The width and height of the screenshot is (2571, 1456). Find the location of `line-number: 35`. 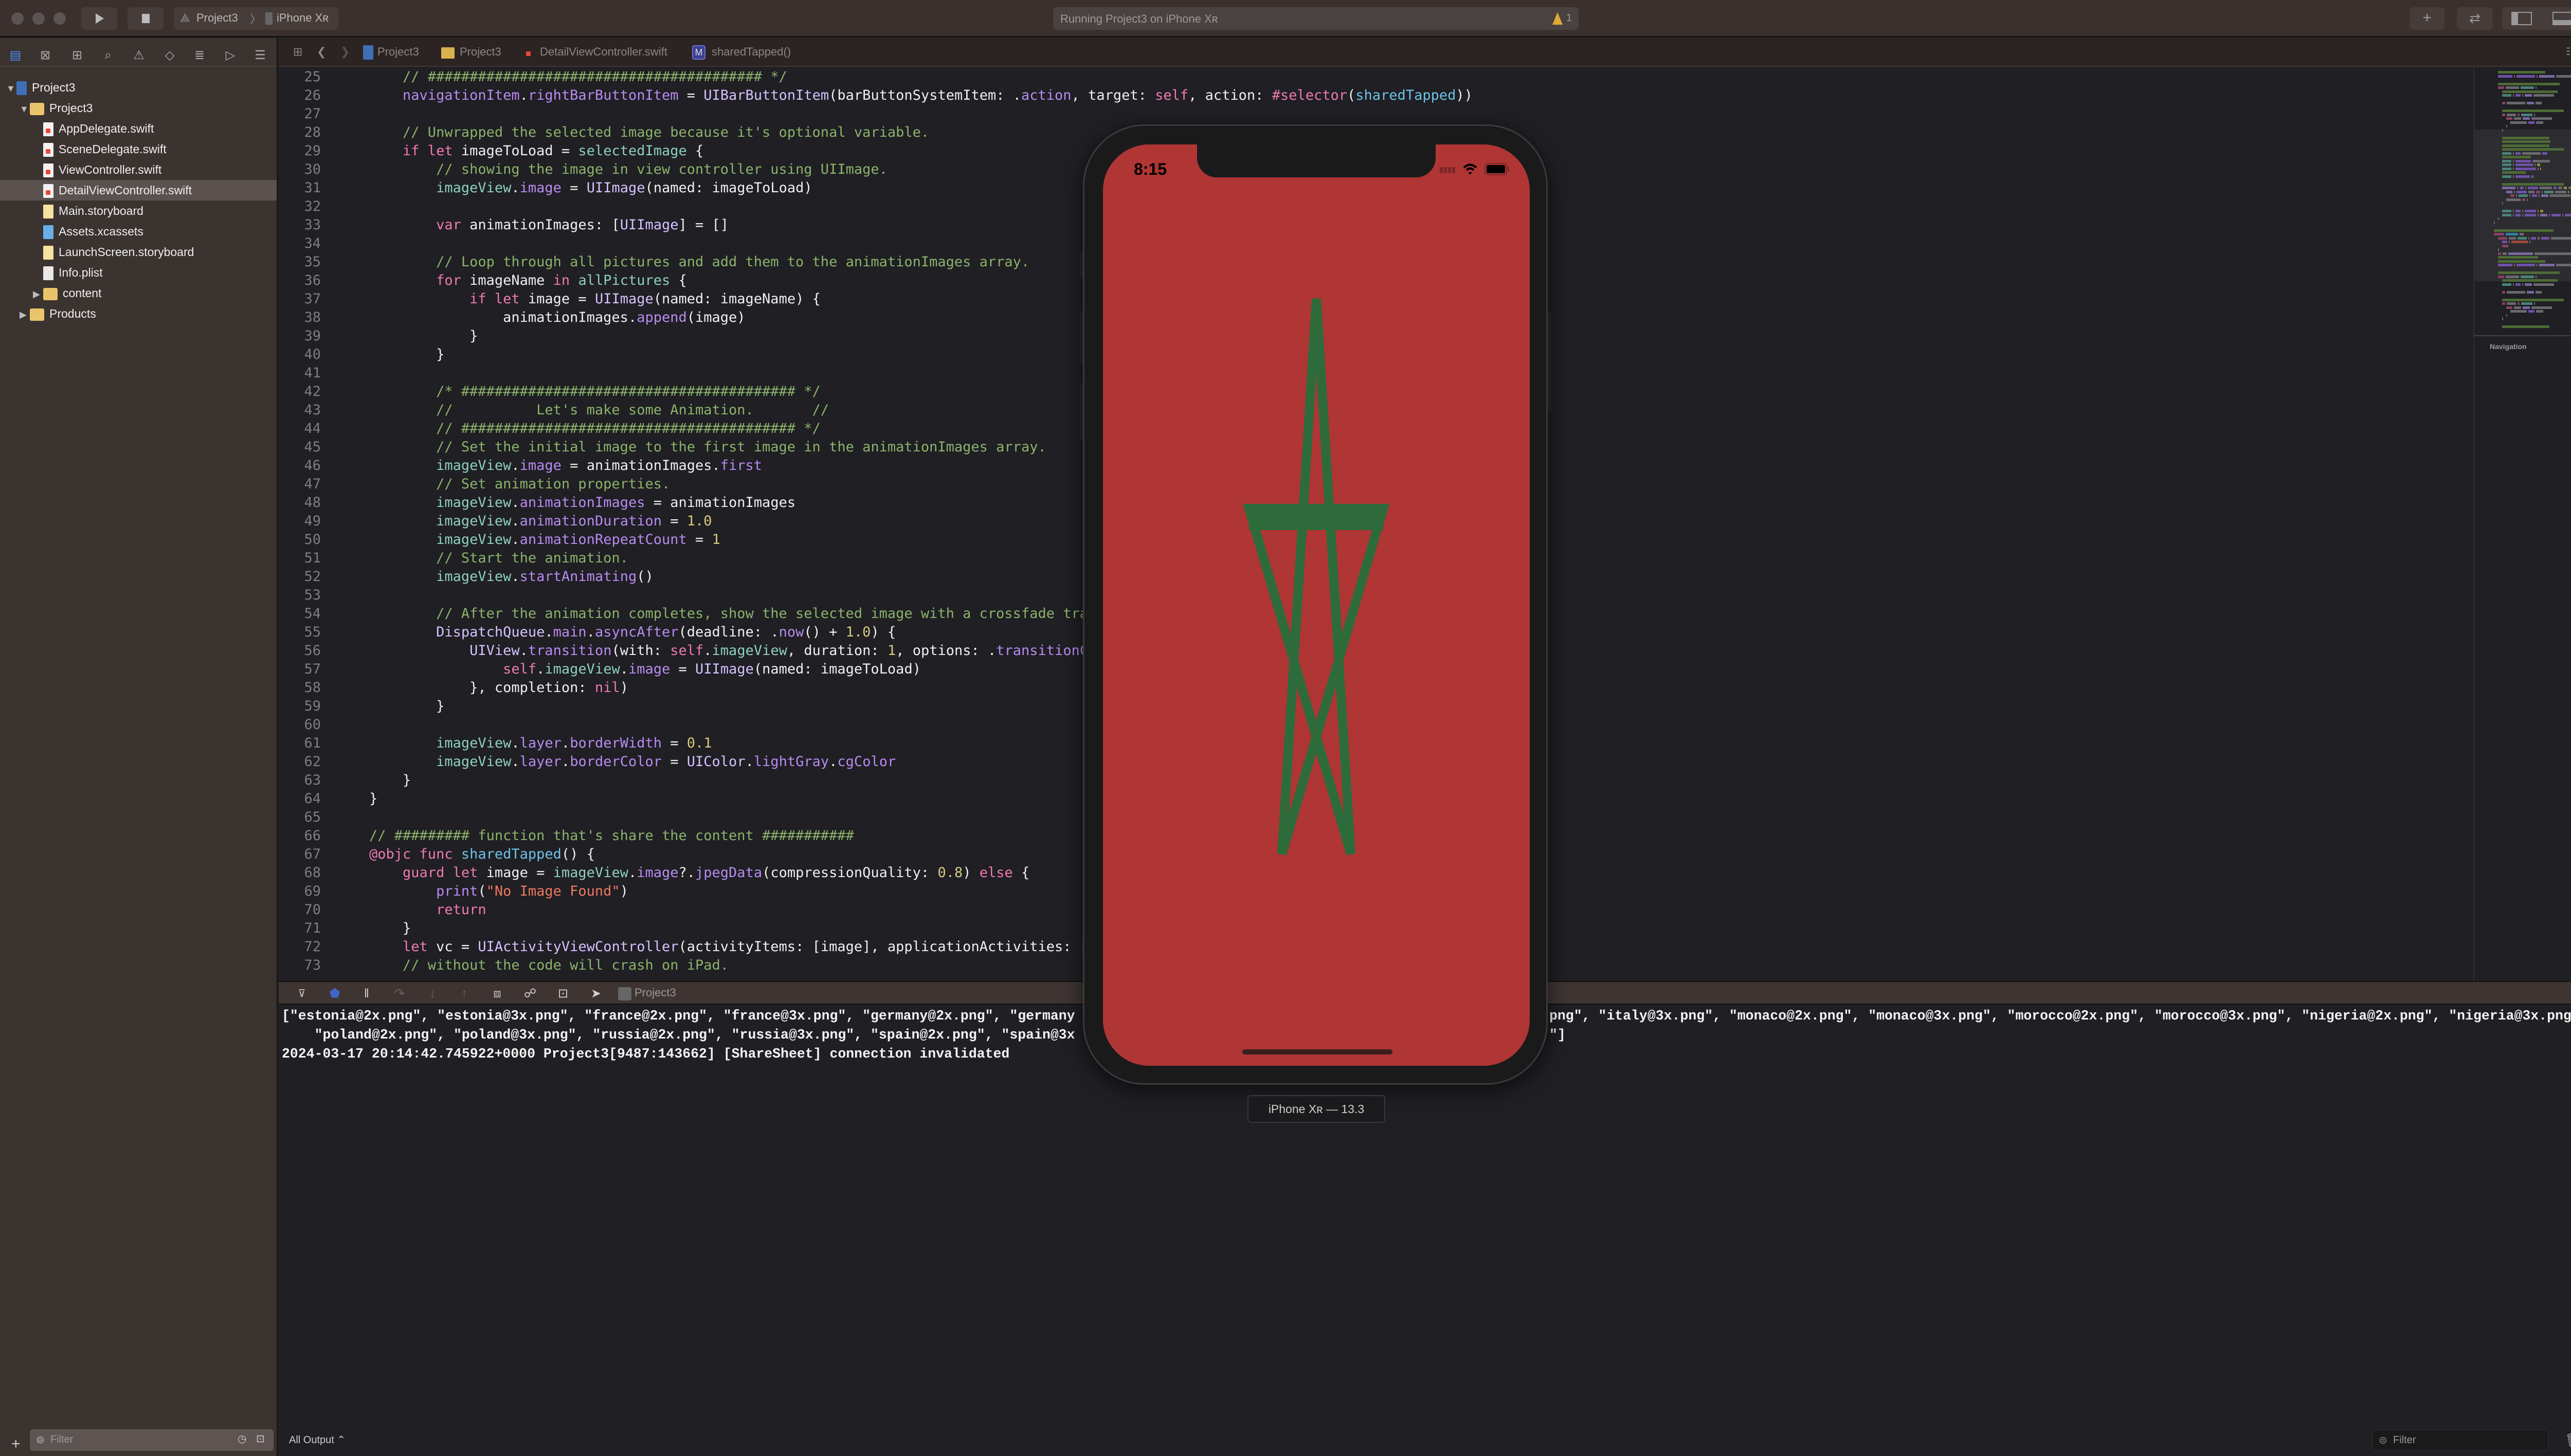

line-number: 35 is located at coordinates (300, 262).